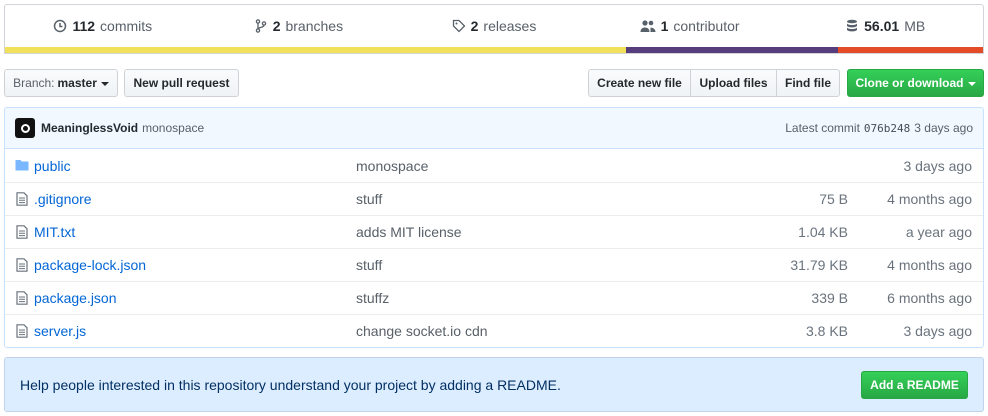 The image size is (988, 416). I want to click on history-icon, so click(60, 26).